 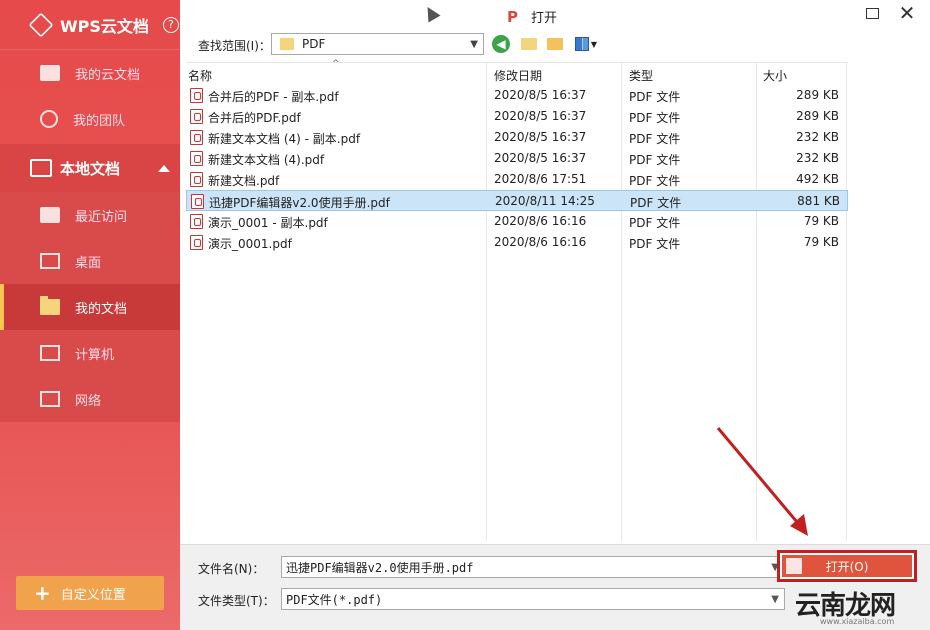 I want to click on column-header-type: 类型, so click(x=641, y=75).